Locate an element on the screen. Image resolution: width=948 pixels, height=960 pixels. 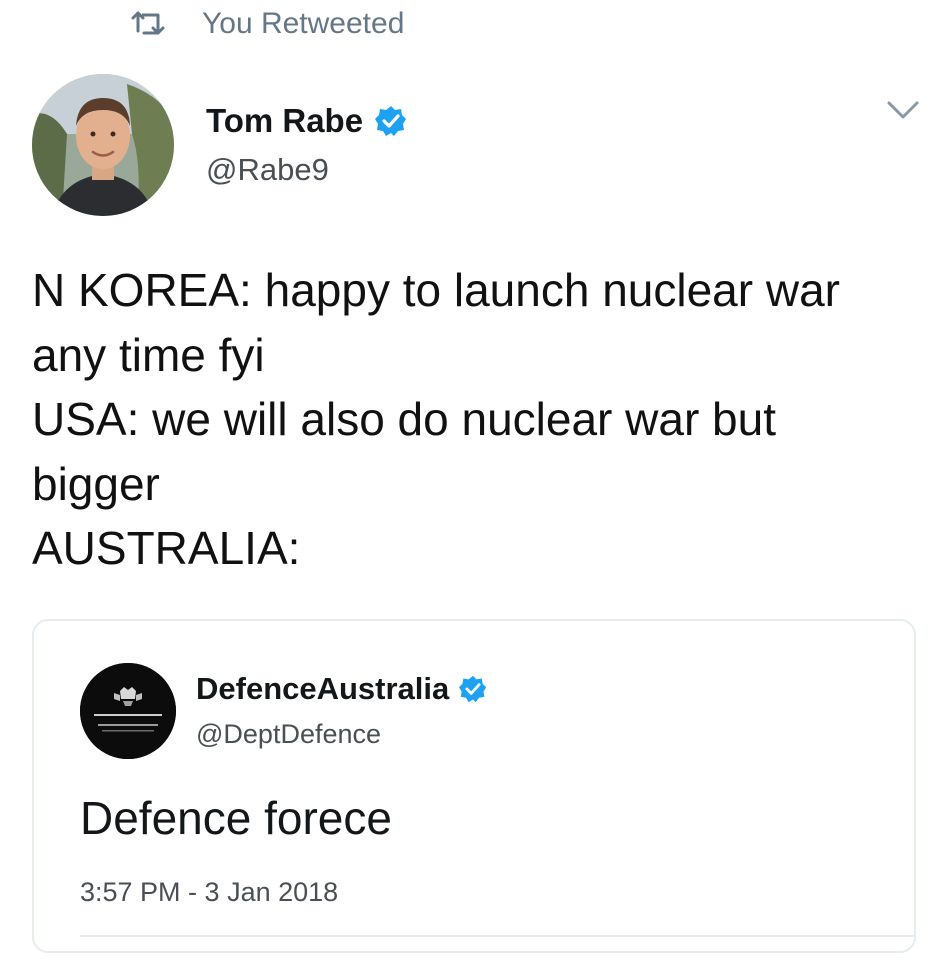
quoted-author-handle: @DeptDefence is located at coordinates (288, 734).